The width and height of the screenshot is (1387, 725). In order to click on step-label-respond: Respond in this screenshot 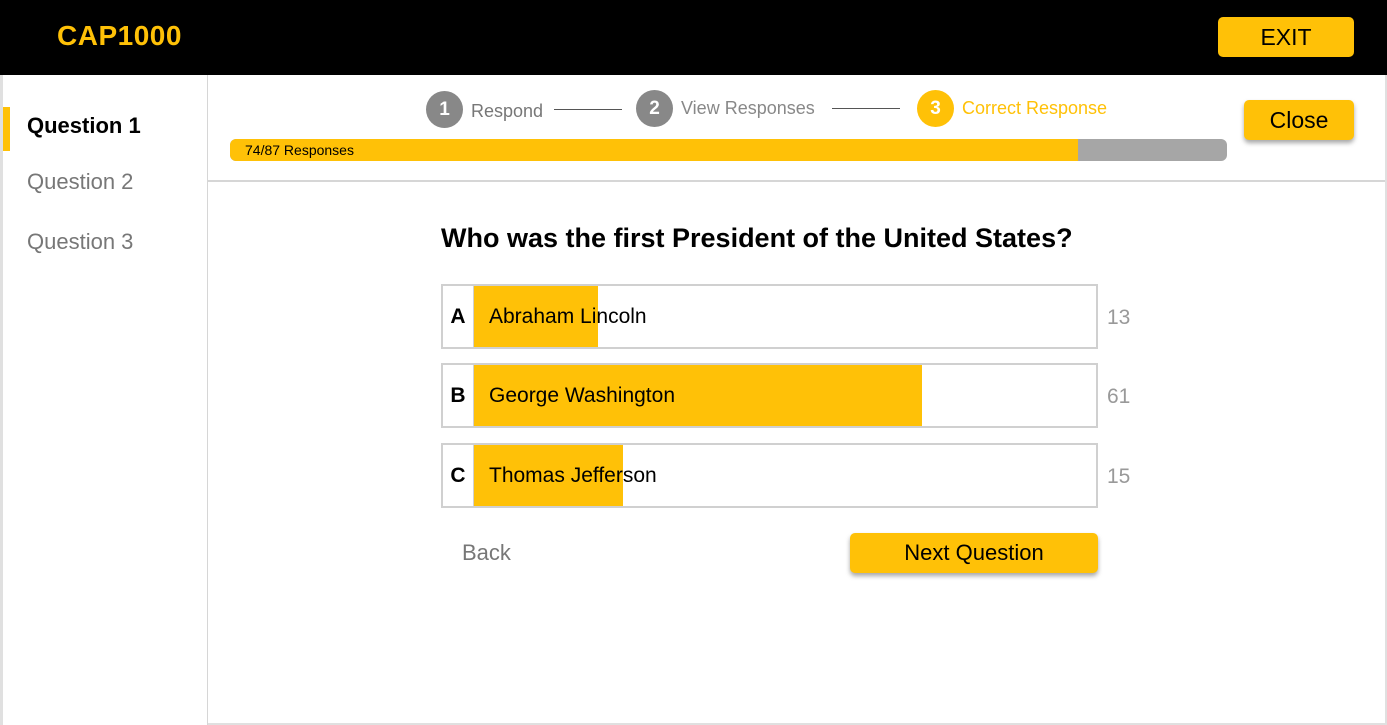, I will do `click(507, 111)`.